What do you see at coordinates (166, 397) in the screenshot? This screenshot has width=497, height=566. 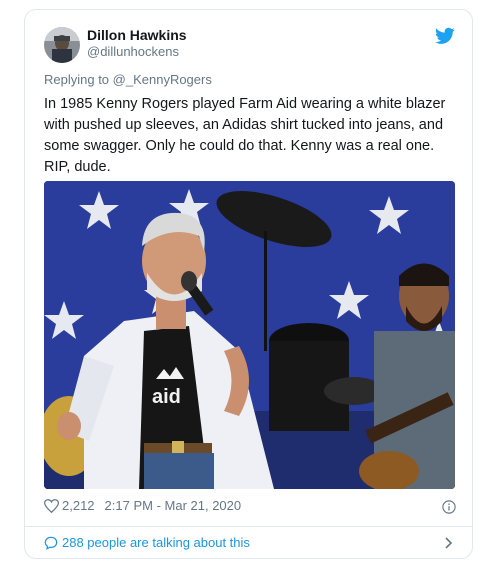 I see `shirt-logo-text: aid` at bounding box center [166, 397].